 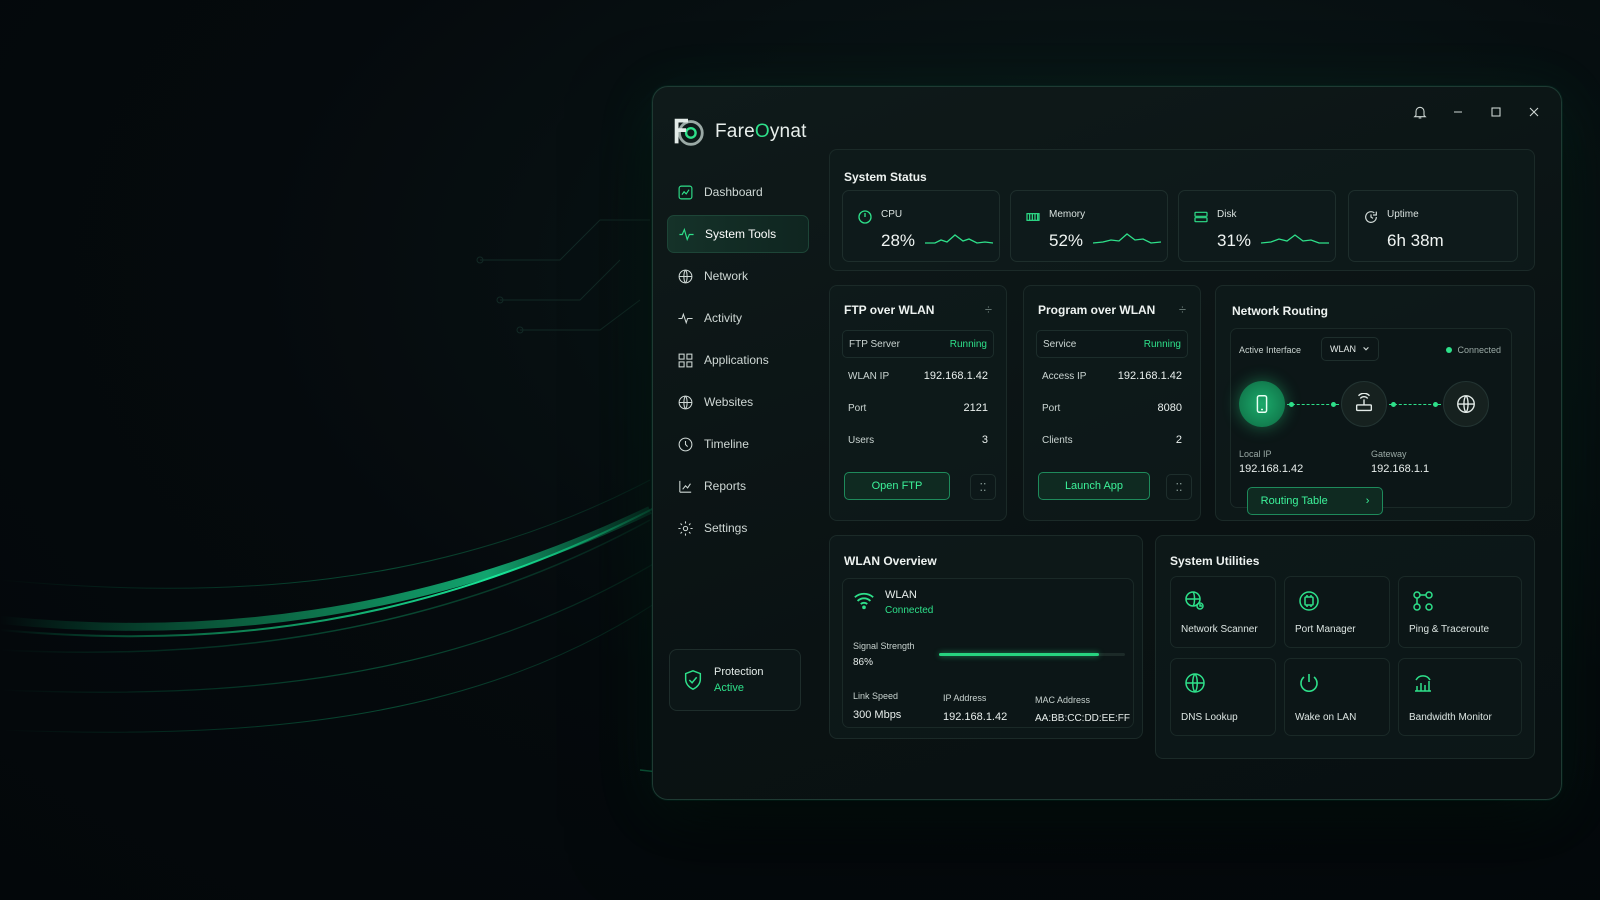 I want to click on dns-lookup-tile: DNS Lookup, so click(x=1223, y=697).